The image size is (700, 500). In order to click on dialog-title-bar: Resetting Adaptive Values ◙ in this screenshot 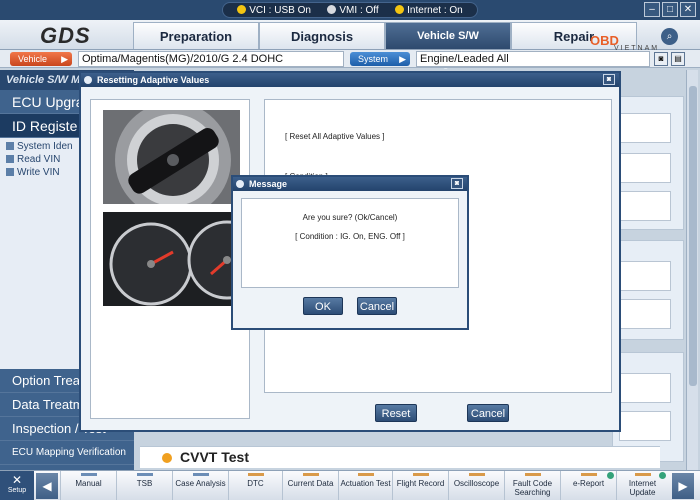, I will do `click(350, 80)`.